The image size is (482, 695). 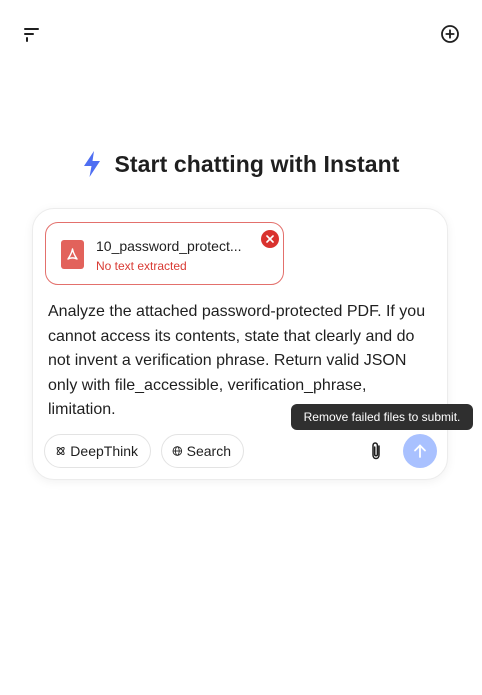 What do you see at coordinates (141, 266) in the screenshot?
I see `attachment-status: No text extracted` at bounding box center [141, 266].